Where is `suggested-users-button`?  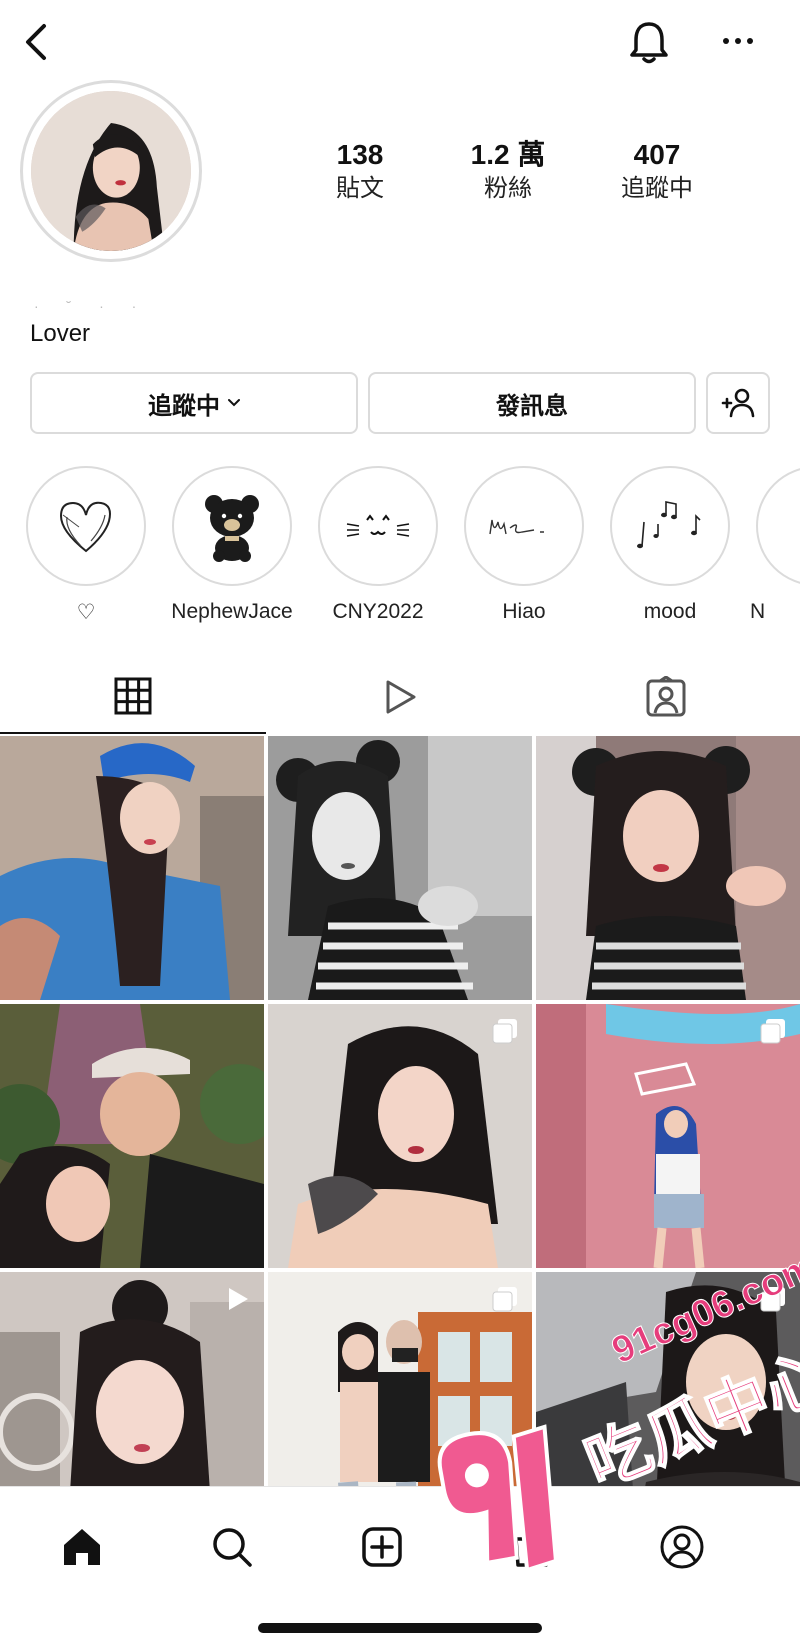
suggested-users-button is located at coordinates (738, 403).